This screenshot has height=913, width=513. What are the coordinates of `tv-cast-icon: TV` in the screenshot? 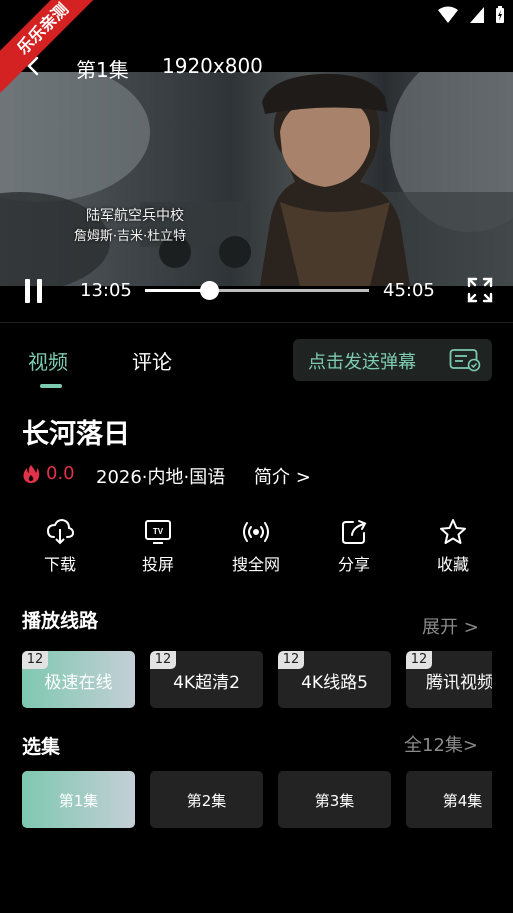 It's located at (158, 532).